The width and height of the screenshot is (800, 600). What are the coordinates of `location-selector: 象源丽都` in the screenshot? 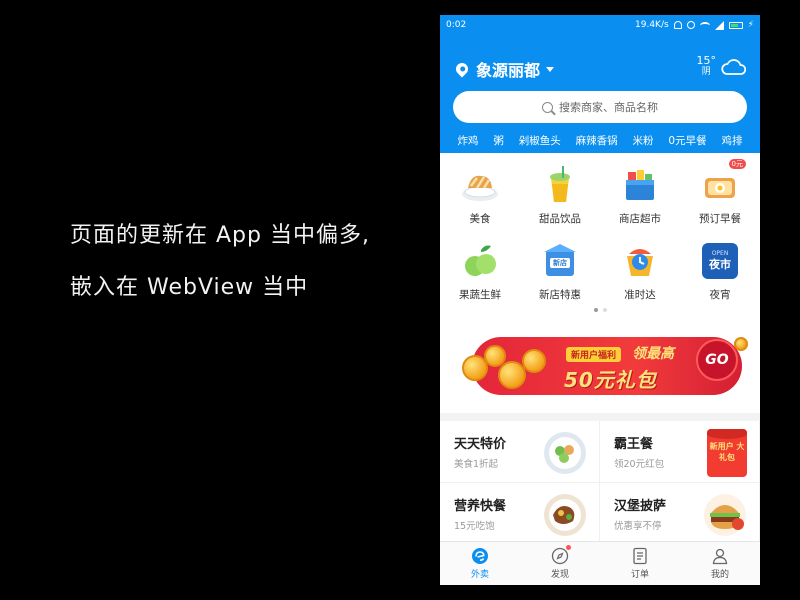 It's located at (504, 69).